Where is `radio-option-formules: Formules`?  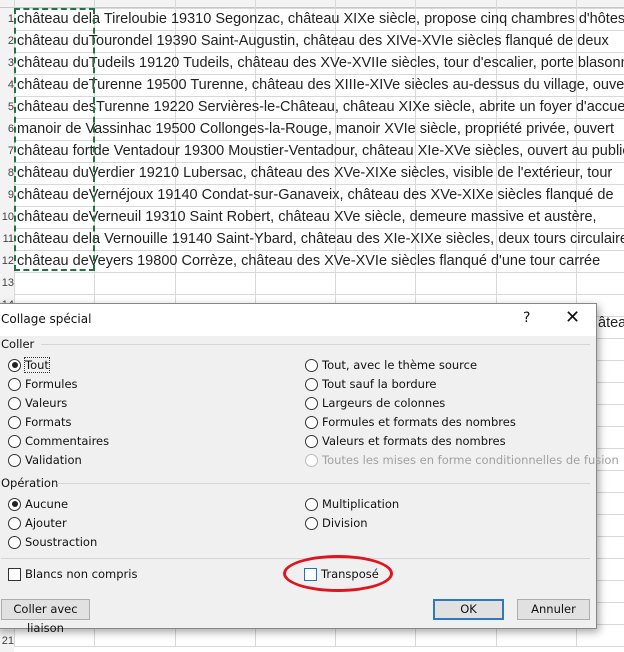
radio-option-formules: Formules is located at coordinates (43, 384).